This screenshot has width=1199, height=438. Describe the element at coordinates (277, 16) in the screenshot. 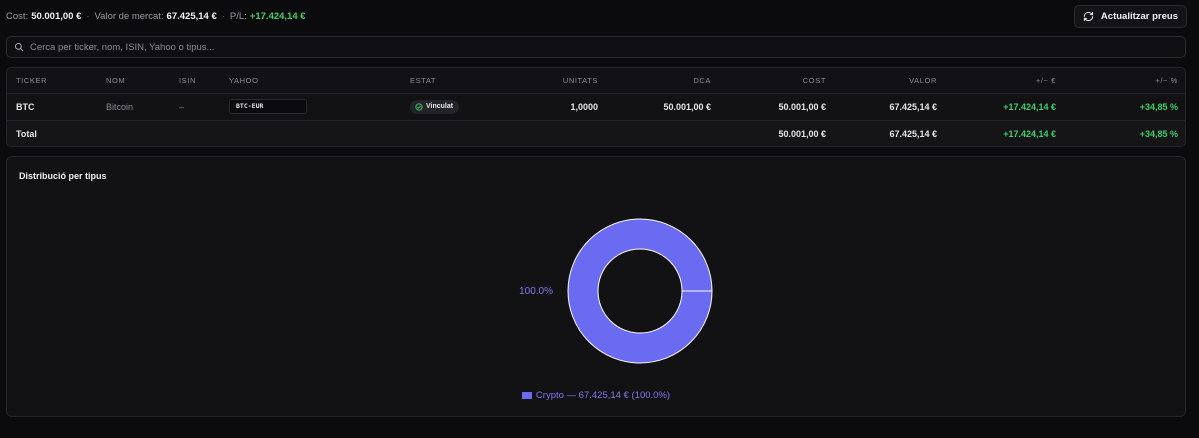

I see `pl-value: +17.424,14 €` at that location.